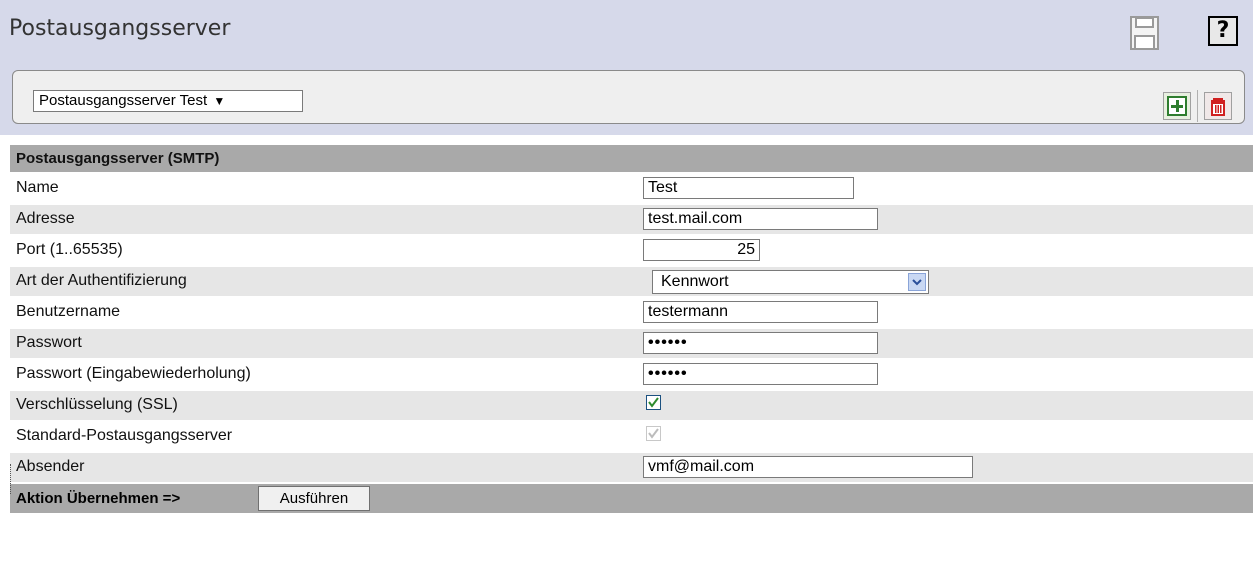  Describe the element at coordinates (631, 218) in the screenshot. I see `row-adresse: Adresse test.mail.com` at that location.